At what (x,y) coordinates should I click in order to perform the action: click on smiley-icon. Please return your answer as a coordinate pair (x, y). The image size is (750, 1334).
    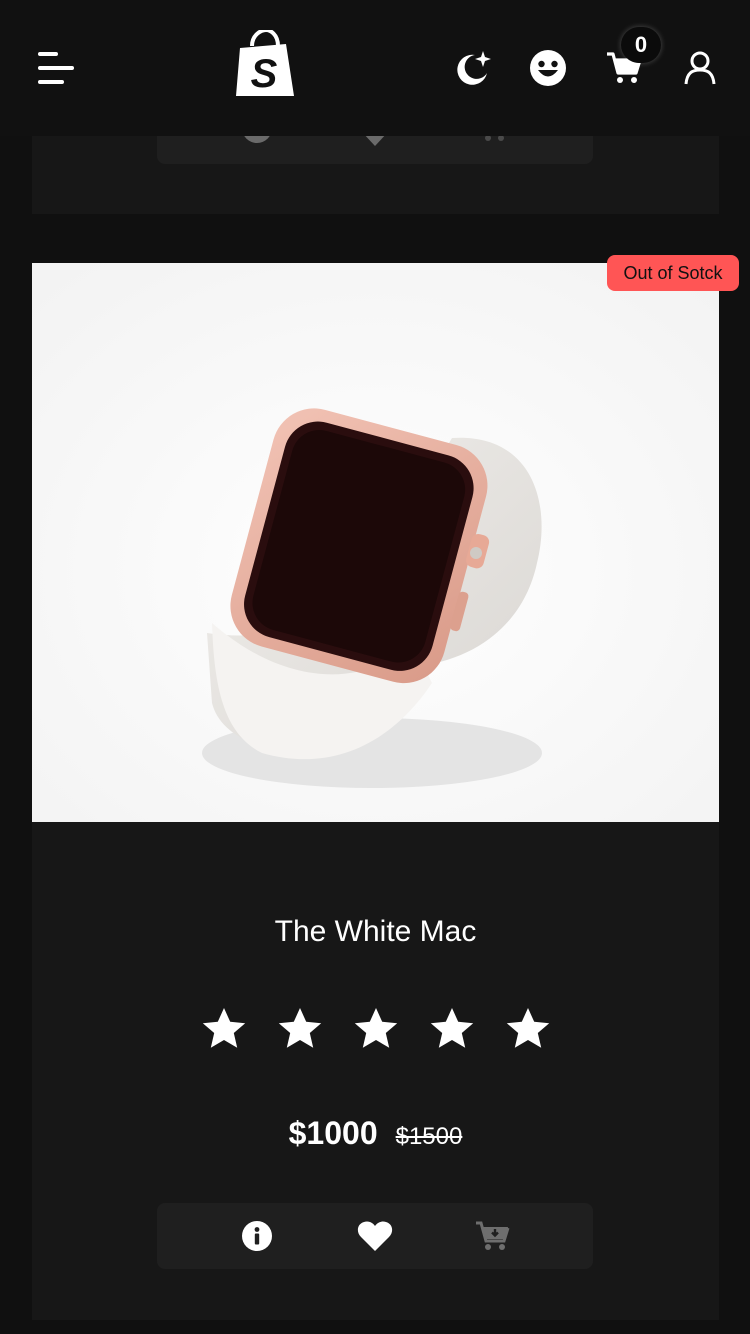
    Looking at the image, I should click on (548, 68).